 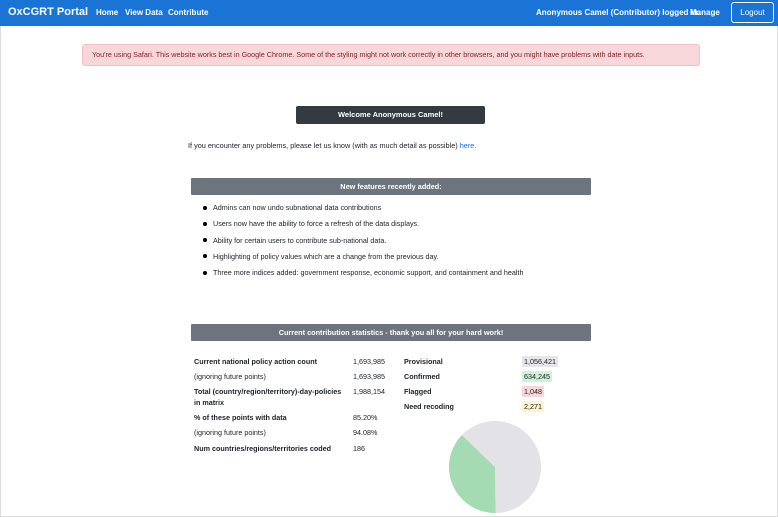 I want to click on status-label-provisional: Provisional, so click(x=423, y=361).